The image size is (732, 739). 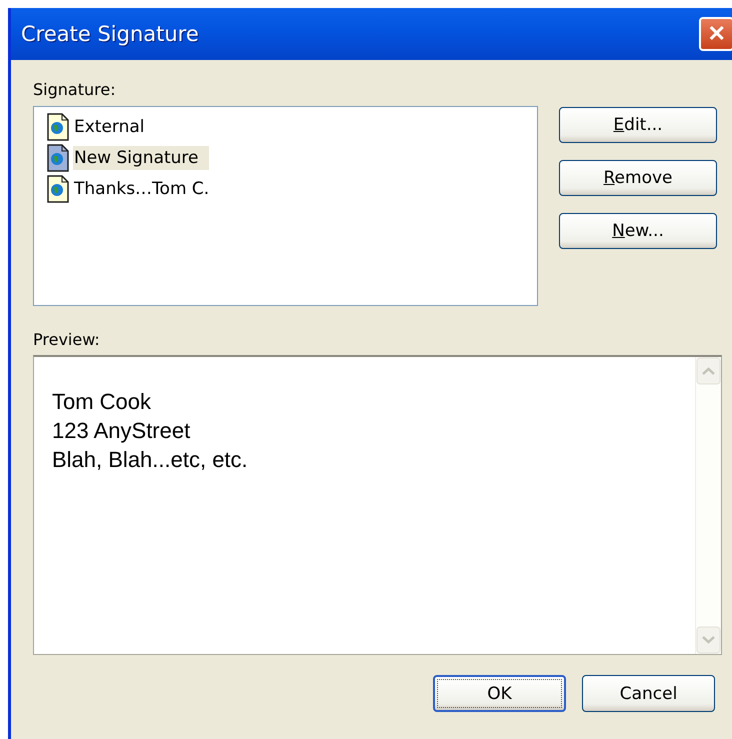 I want to click on scrollbar, so click(x=708, y=505).